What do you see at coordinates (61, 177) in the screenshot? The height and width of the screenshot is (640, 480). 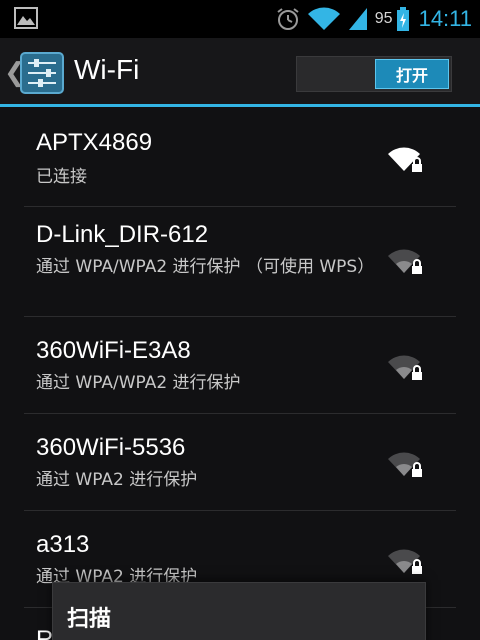 I see `network-status: 已连接` at bounding box center [61, 177].